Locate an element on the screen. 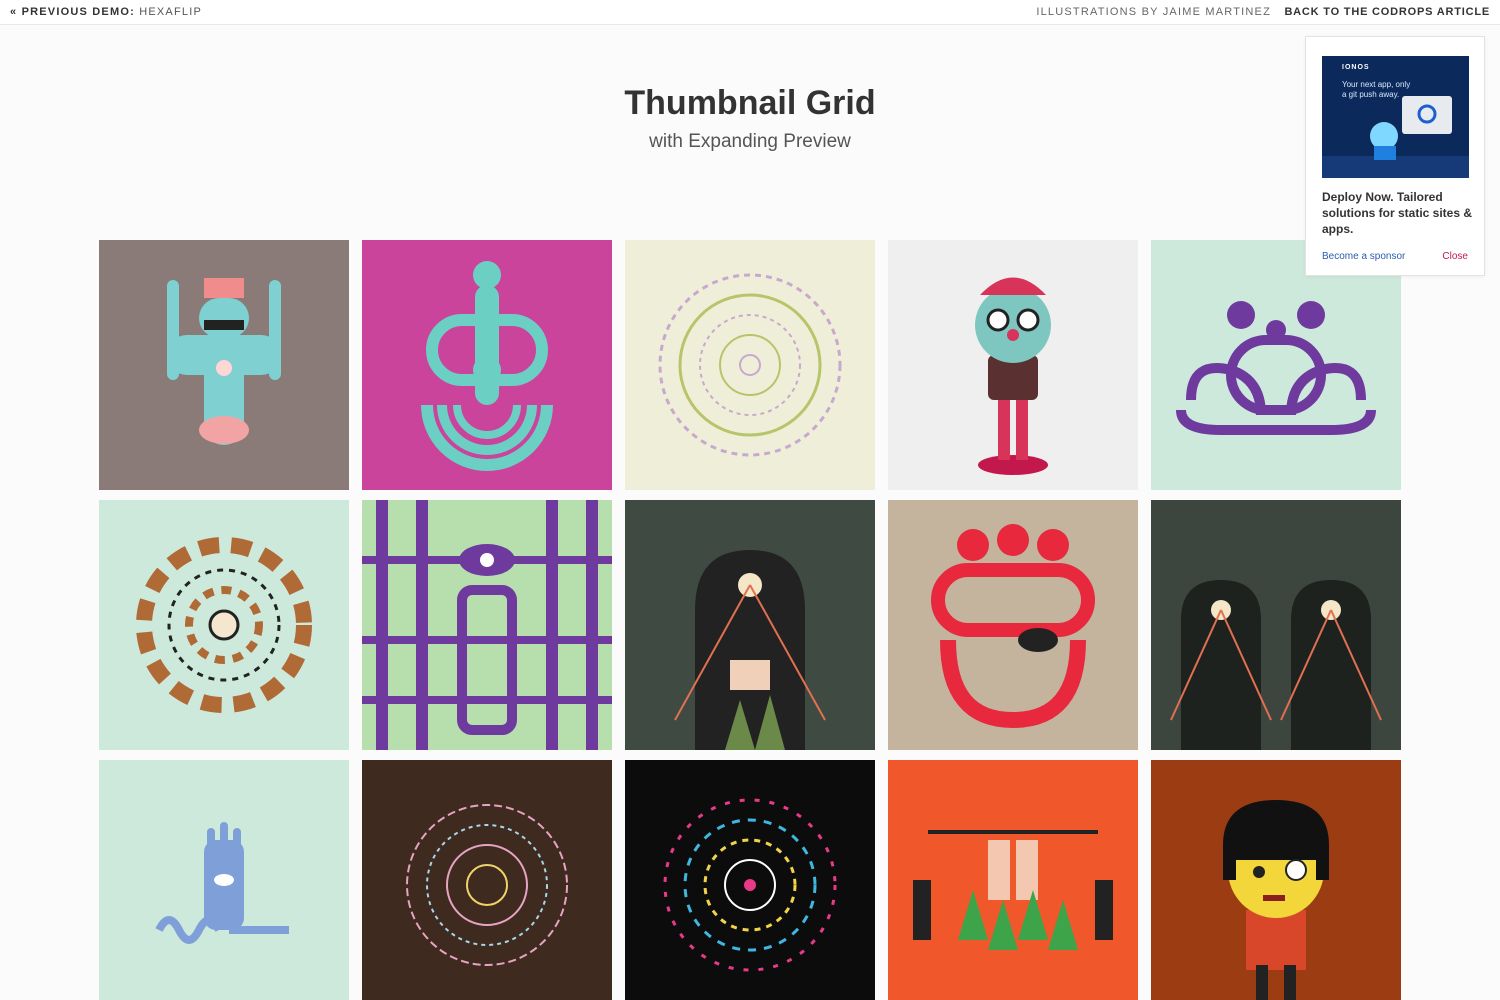 This screenshot has height=1000, width=1500. page-subtitle: with Expanding Preview is located at coordinates (750, 141).